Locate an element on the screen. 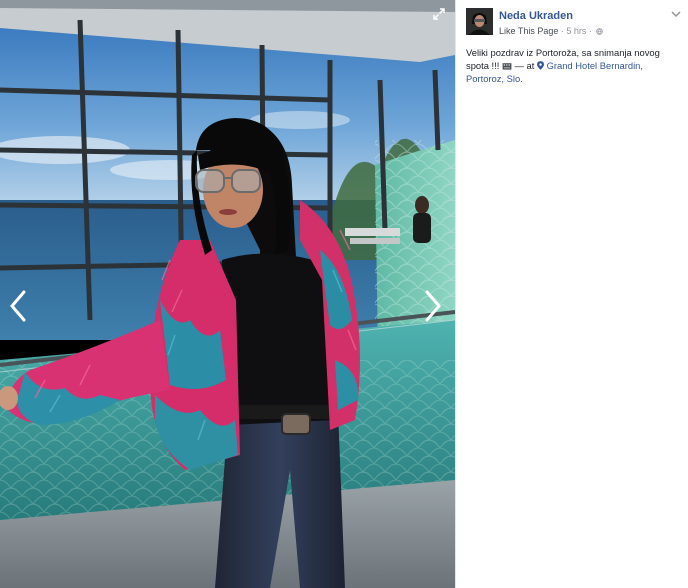 The image size is (688, 588). globe-icon is located at coordinates (600, 31).